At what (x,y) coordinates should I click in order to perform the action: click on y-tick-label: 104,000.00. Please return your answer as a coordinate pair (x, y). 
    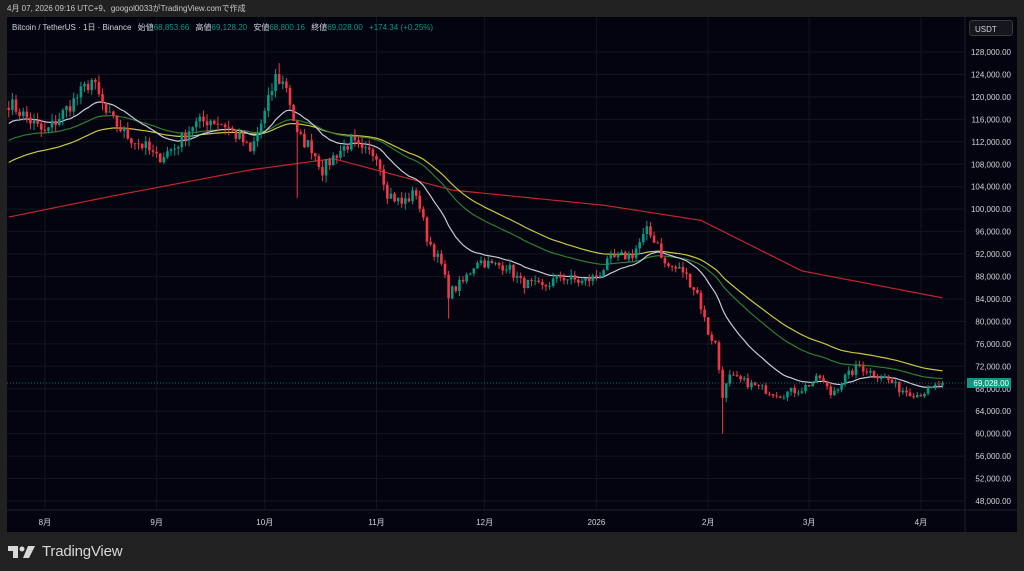
    Looking at the image, I should click on (991, 187).